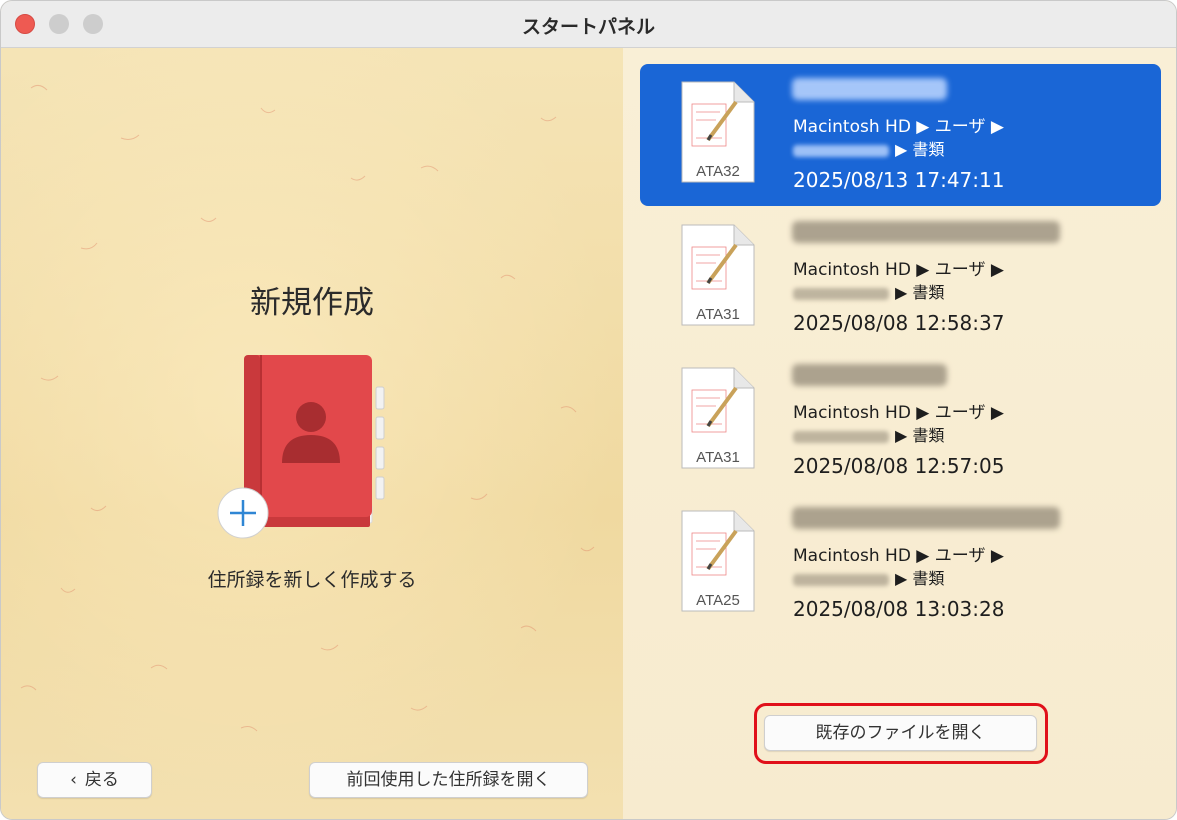  What do you see at coordinates (448, 780) in the screenshot?
I see `open-previous-address-book-button: 前回使用した住所録を開く` at bounding box center [448, 780].